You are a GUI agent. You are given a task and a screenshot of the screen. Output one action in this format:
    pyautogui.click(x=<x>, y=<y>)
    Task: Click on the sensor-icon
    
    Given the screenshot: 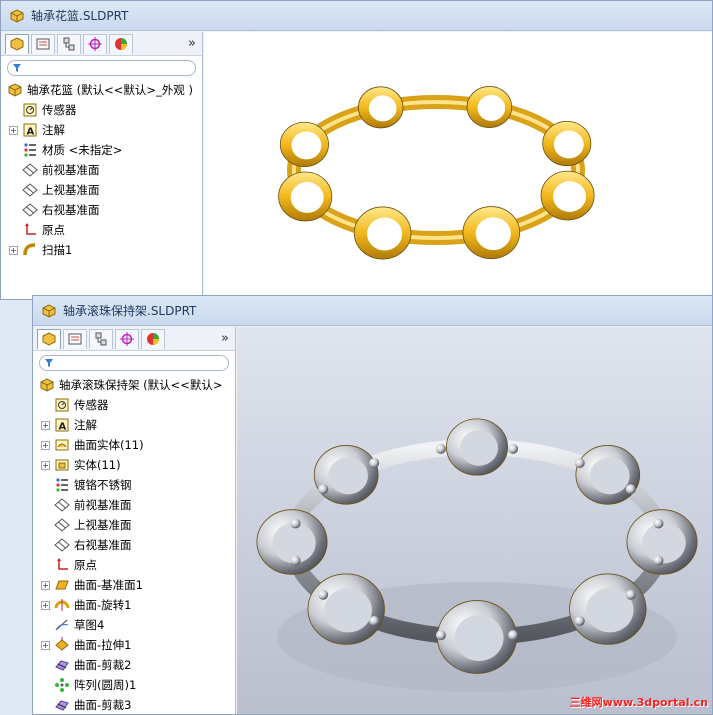 What is the action you would take?
    pyautogui.click(x=30, y=110)
    